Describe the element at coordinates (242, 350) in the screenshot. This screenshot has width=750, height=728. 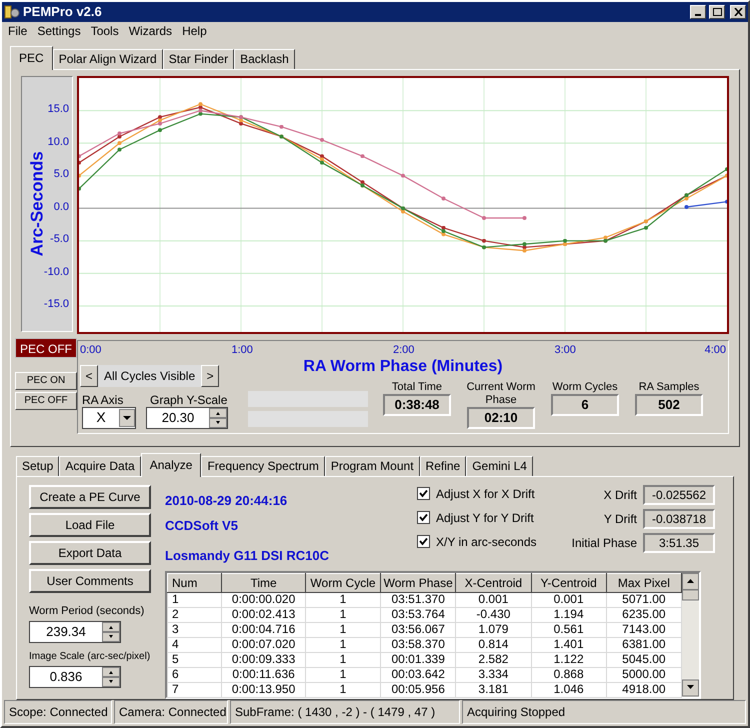
I see `x-tick-label: 1:00` at that location.